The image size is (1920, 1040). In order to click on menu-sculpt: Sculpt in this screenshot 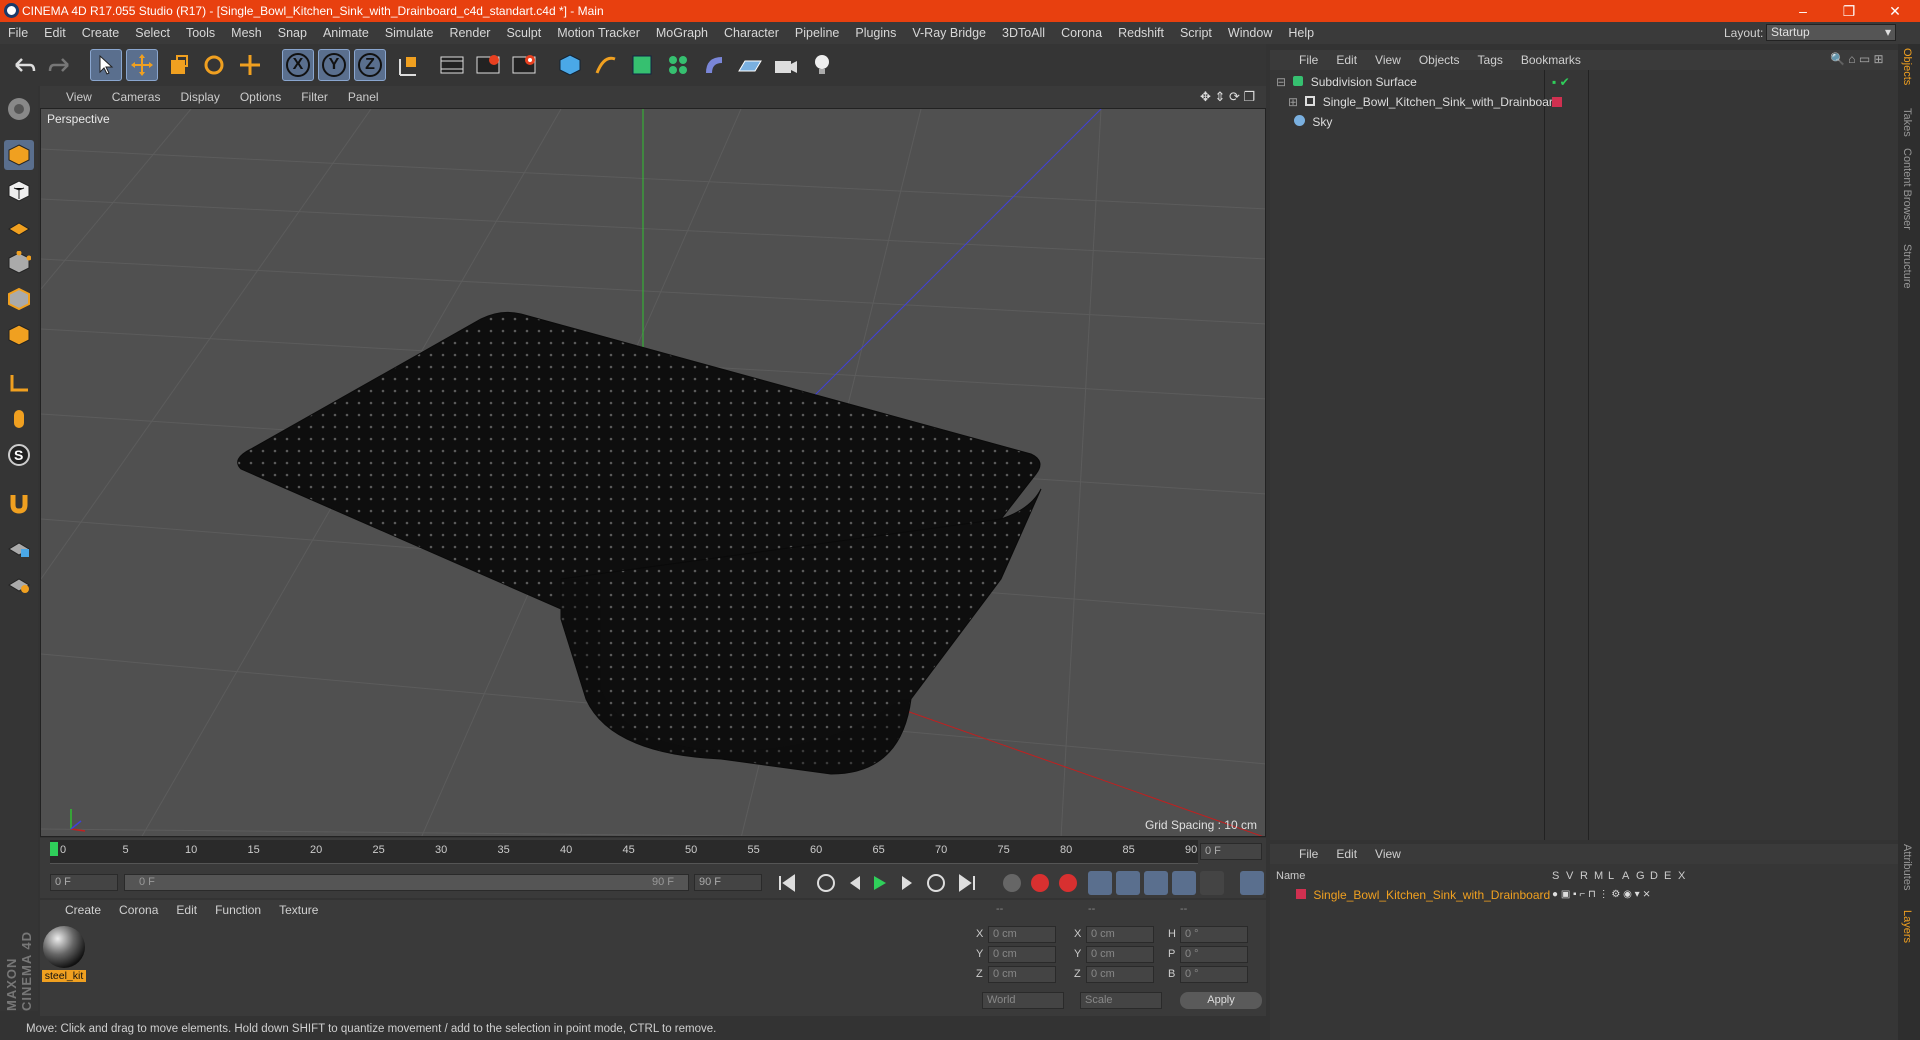, I will do `click(523, 33)`.